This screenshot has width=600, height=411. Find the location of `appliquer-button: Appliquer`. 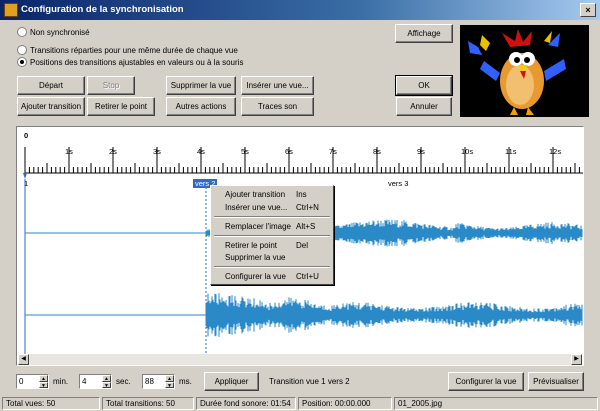

appliquer-button: Appliquer is located at coordinates (231, 381).